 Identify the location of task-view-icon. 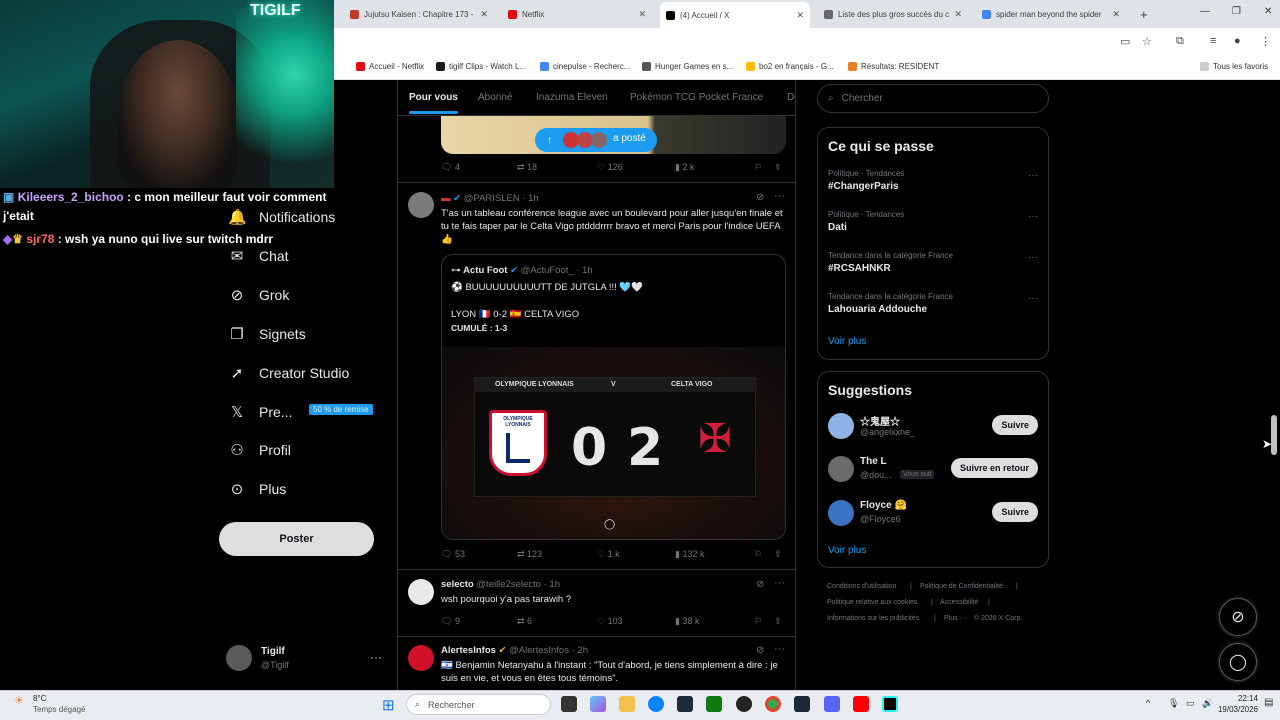
(569, 704).